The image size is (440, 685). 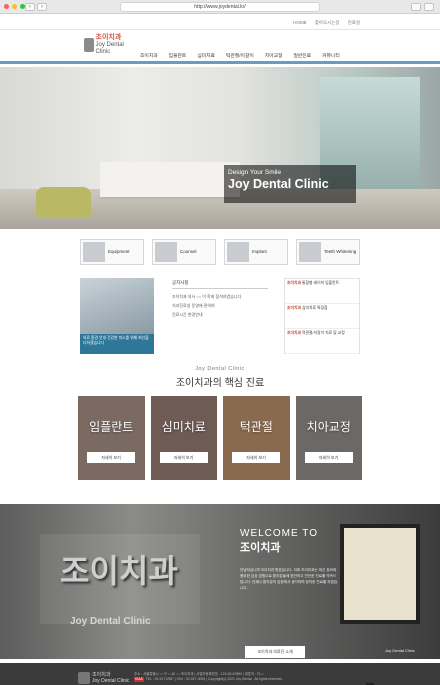 I want to click on quick-equipment: Equipment, so click(x=112, y=252).